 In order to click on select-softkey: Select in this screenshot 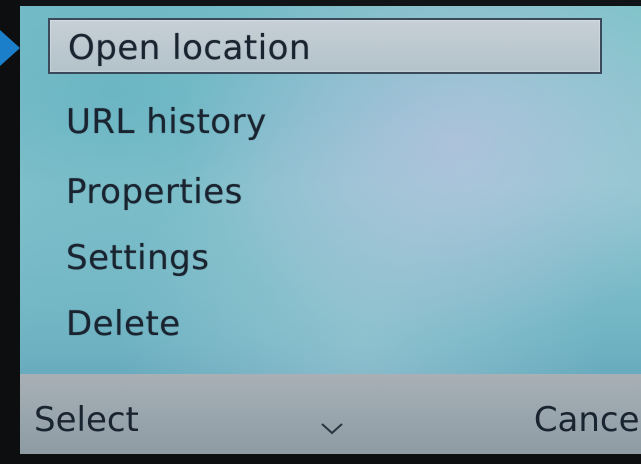, I will do `click(86, 420)`.